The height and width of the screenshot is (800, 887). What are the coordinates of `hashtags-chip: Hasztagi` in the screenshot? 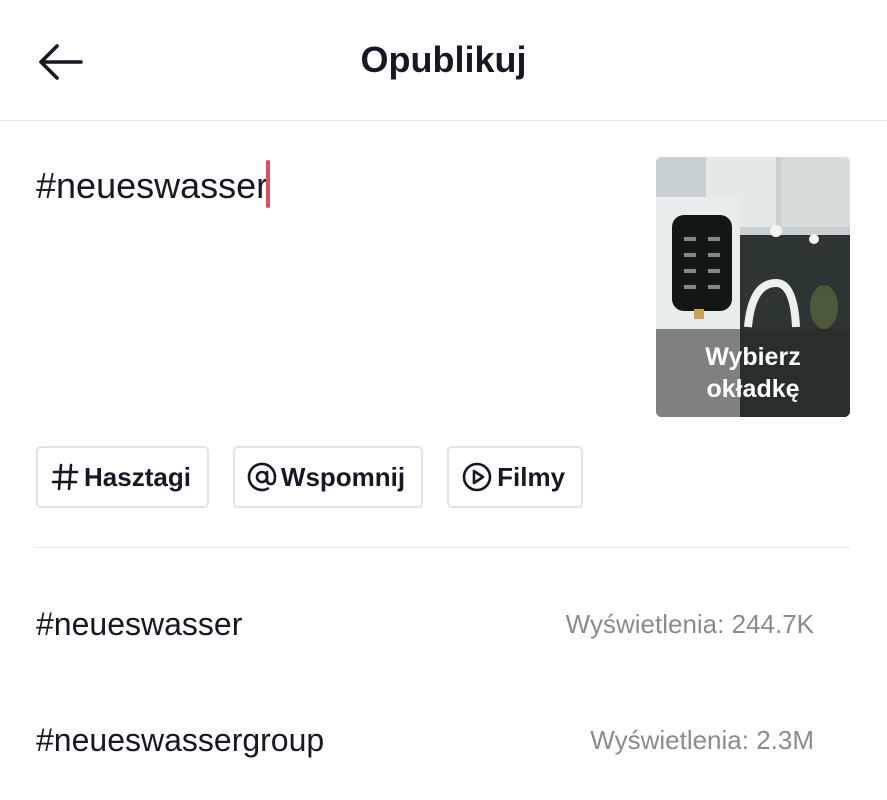 It's located at (122, 477).